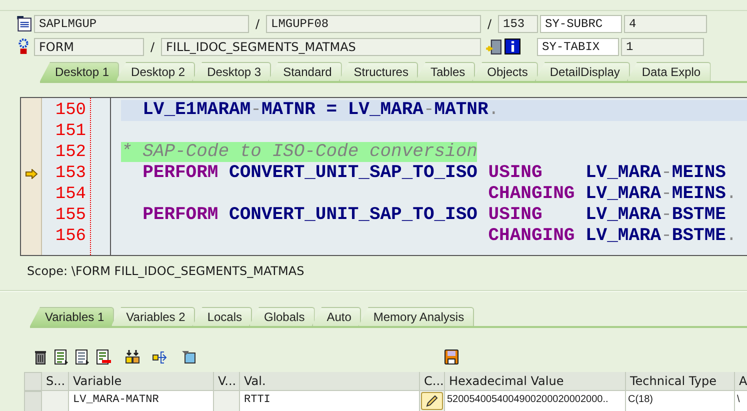 This screenshot has height=411, width=747. I want to click on scope-label: Scope: \FORM FILL_IDOC_SEGMENTS_MATMAS, so click(166, 271).